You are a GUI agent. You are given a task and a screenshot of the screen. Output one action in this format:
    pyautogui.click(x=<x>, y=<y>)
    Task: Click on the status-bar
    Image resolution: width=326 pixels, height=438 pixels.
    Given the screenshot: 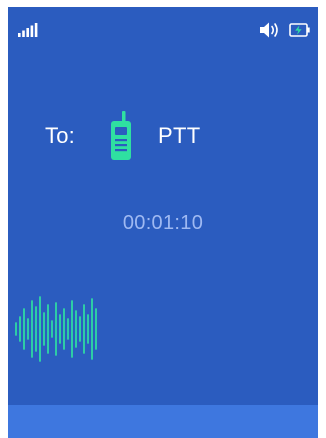 What is the action you would take?
    pyautogui.click(x=163, y=22)
    